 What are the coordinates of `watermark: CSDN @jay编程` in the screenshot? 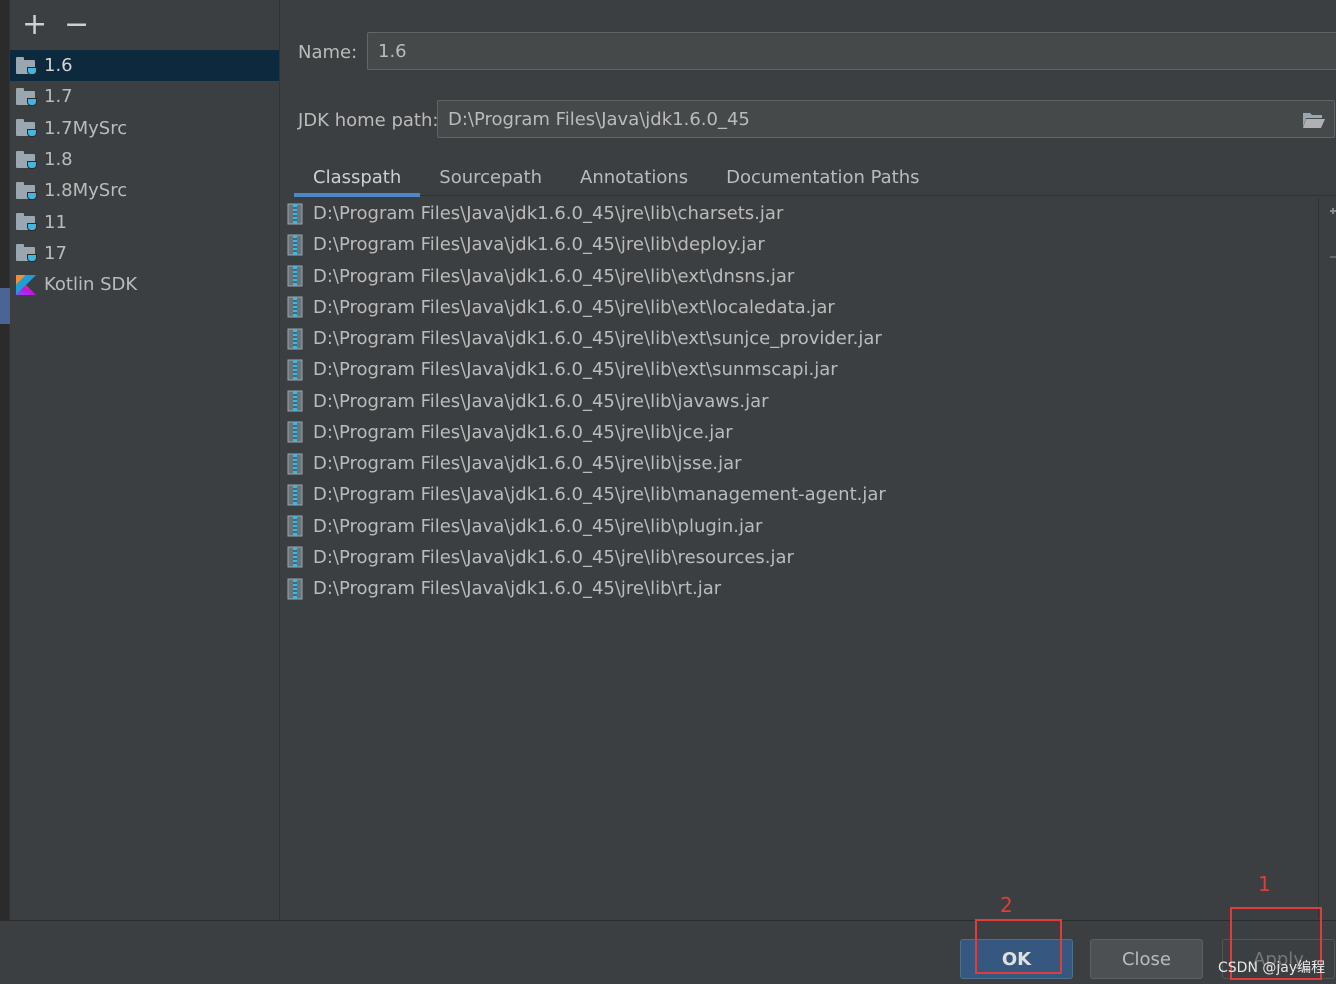 It's located at (1272, 968).